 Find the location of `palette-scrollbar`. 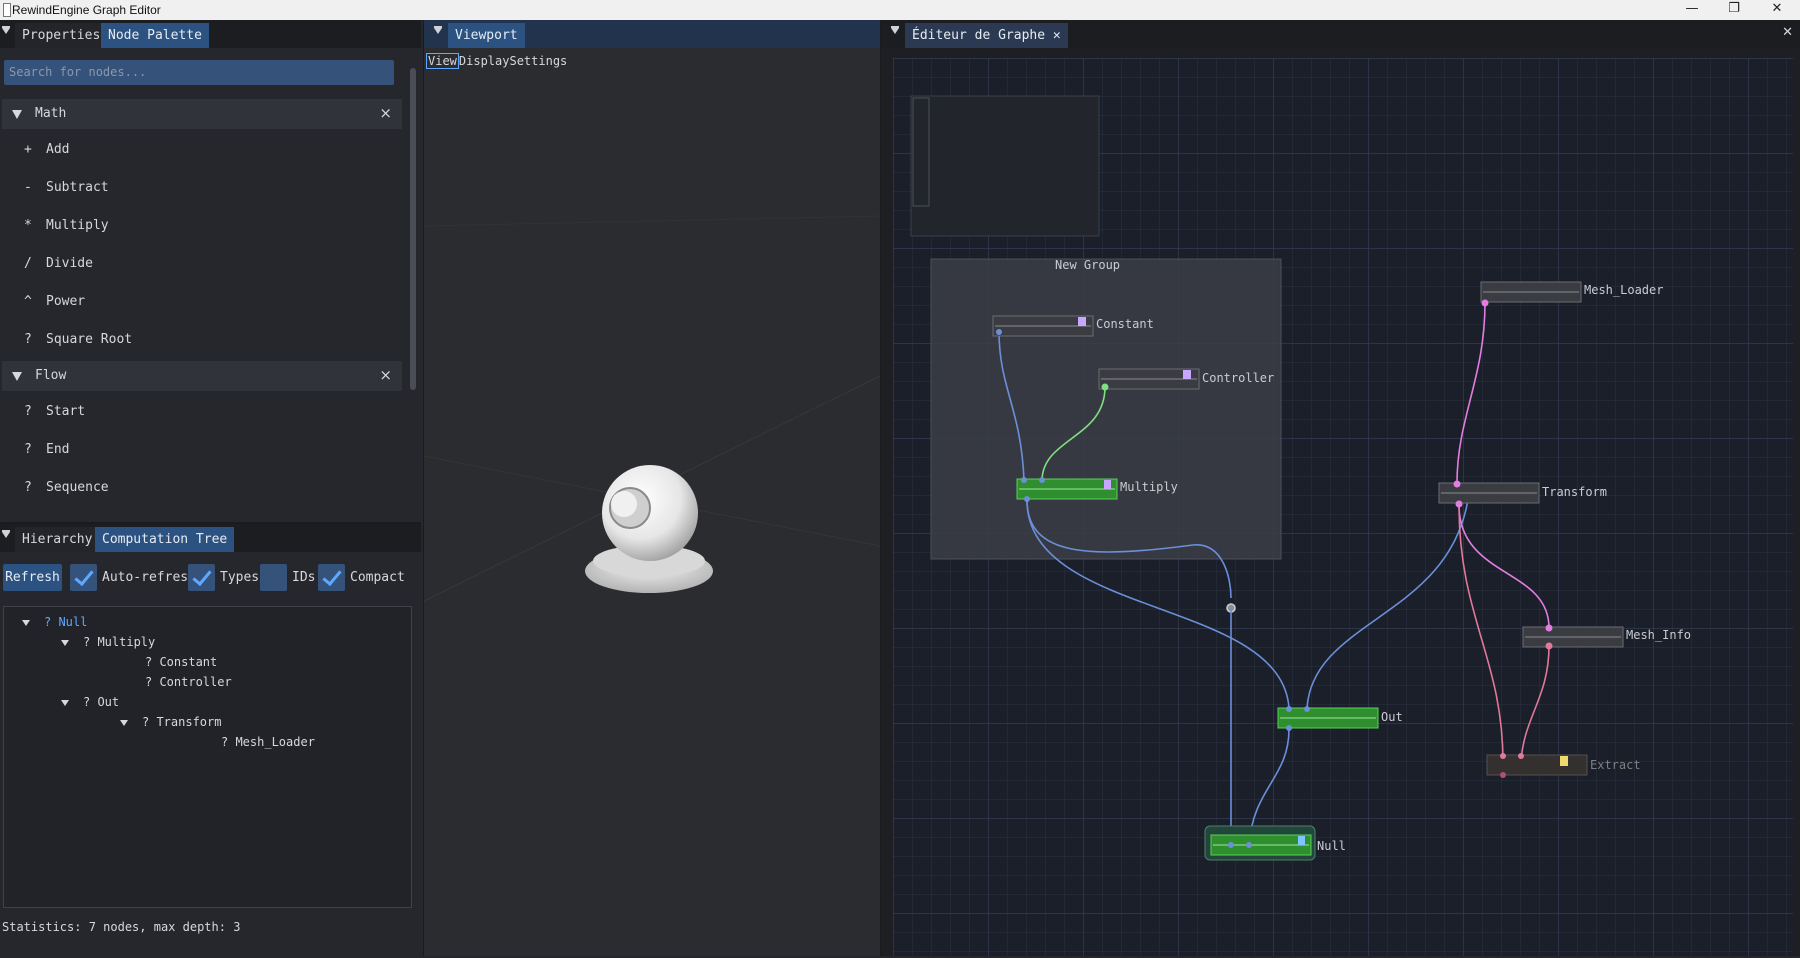

palette-scrollbar is located at coordinates (413, 229).